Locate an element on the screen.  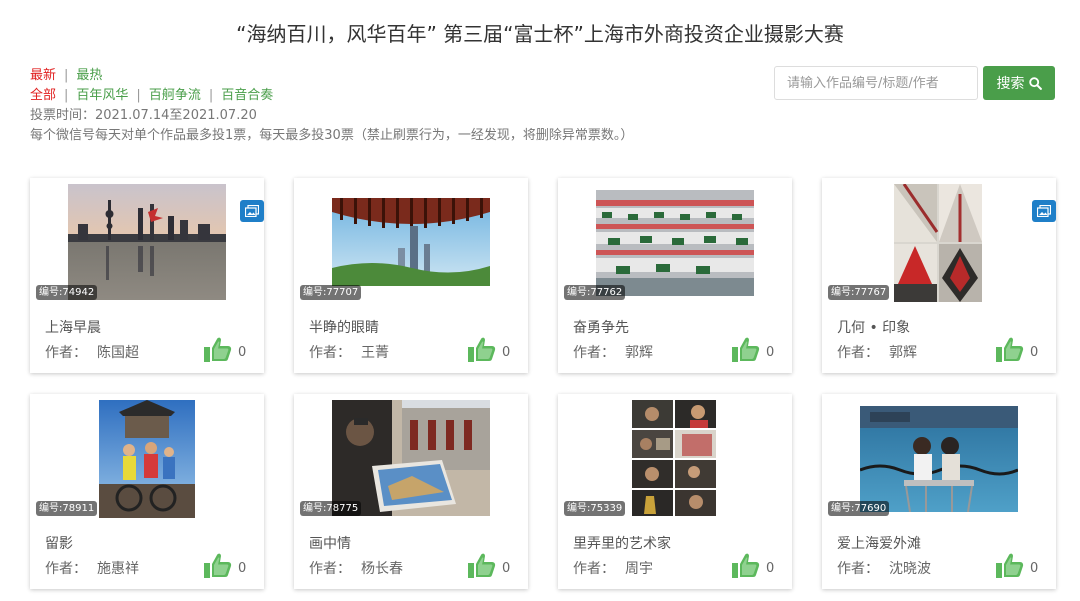
author-name: 杨长春 is located at coordinates (382, 569).